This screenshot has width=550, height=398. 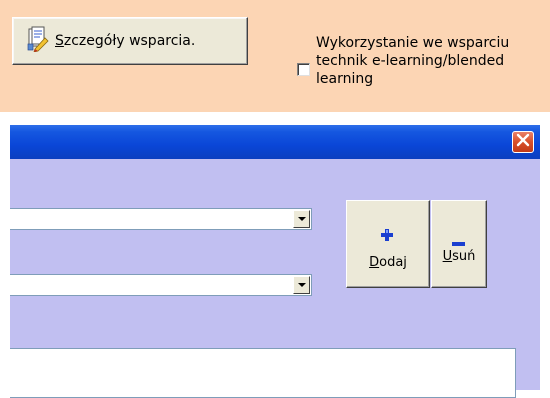 What do you see at coordinates (263, 373) in the screenshot?
I see `notes-textarea` at bounding box center [263, 373].